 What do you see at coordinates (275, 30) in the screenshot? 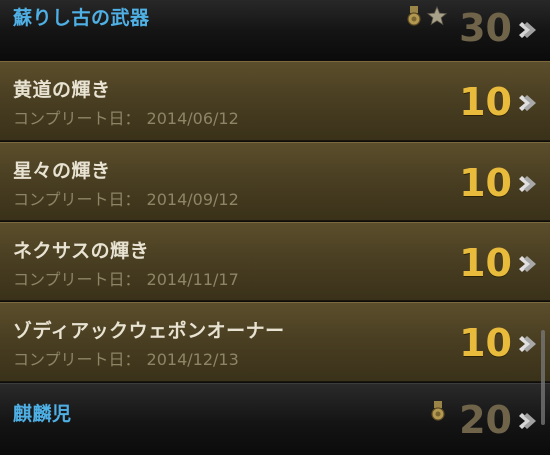
I see `achievement-row: 蘇りし古の武器 30` at bounding box center [275, 30].